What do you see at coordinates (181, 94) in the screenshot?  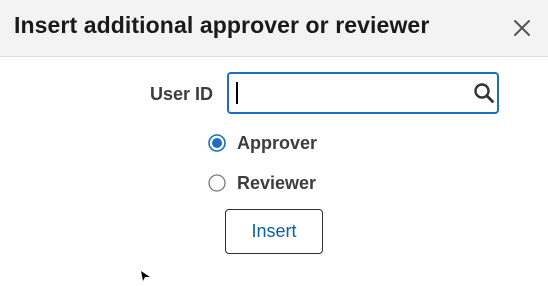 I see `user-id-label: User ID` at bounding box center [181, 94].